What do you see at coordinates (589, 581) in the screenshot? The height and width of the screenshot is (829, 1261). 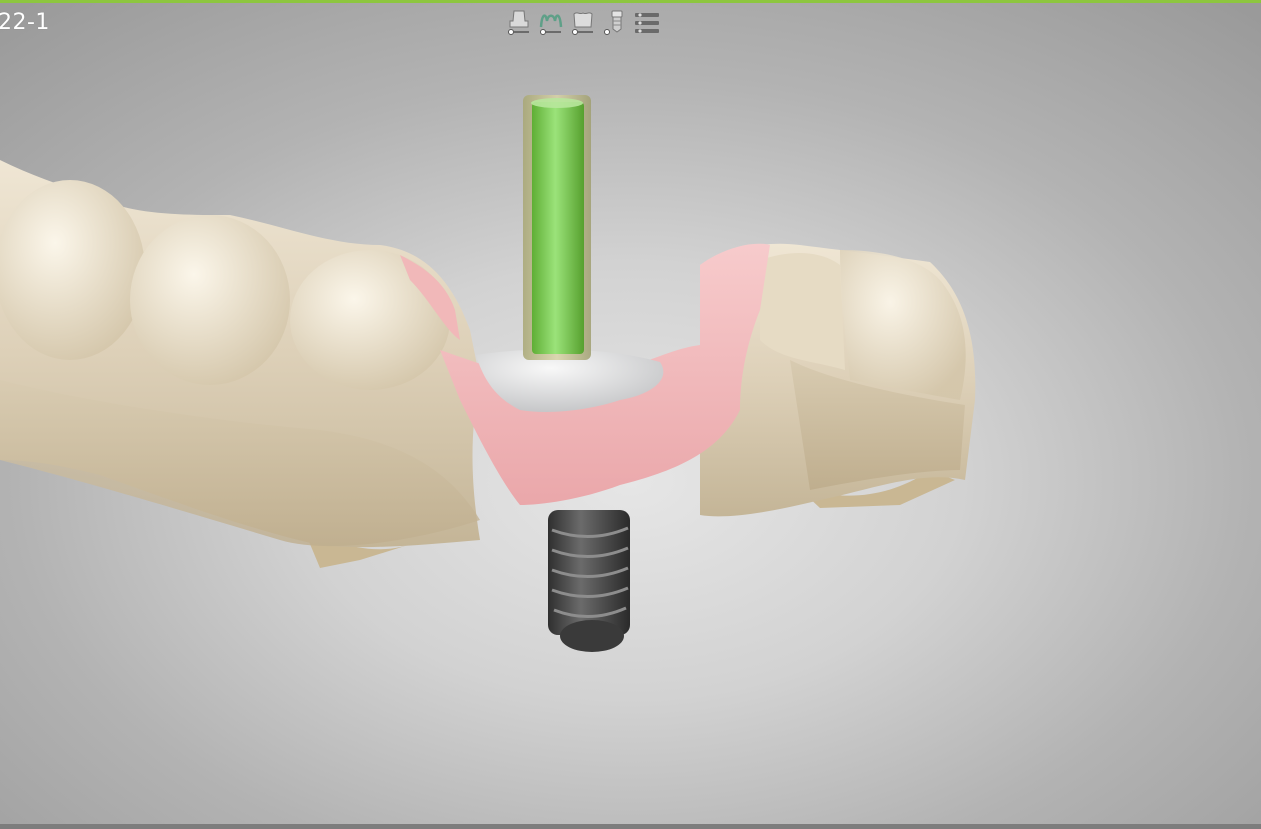 I see `implant-screw` at bounding box center [589, 581].